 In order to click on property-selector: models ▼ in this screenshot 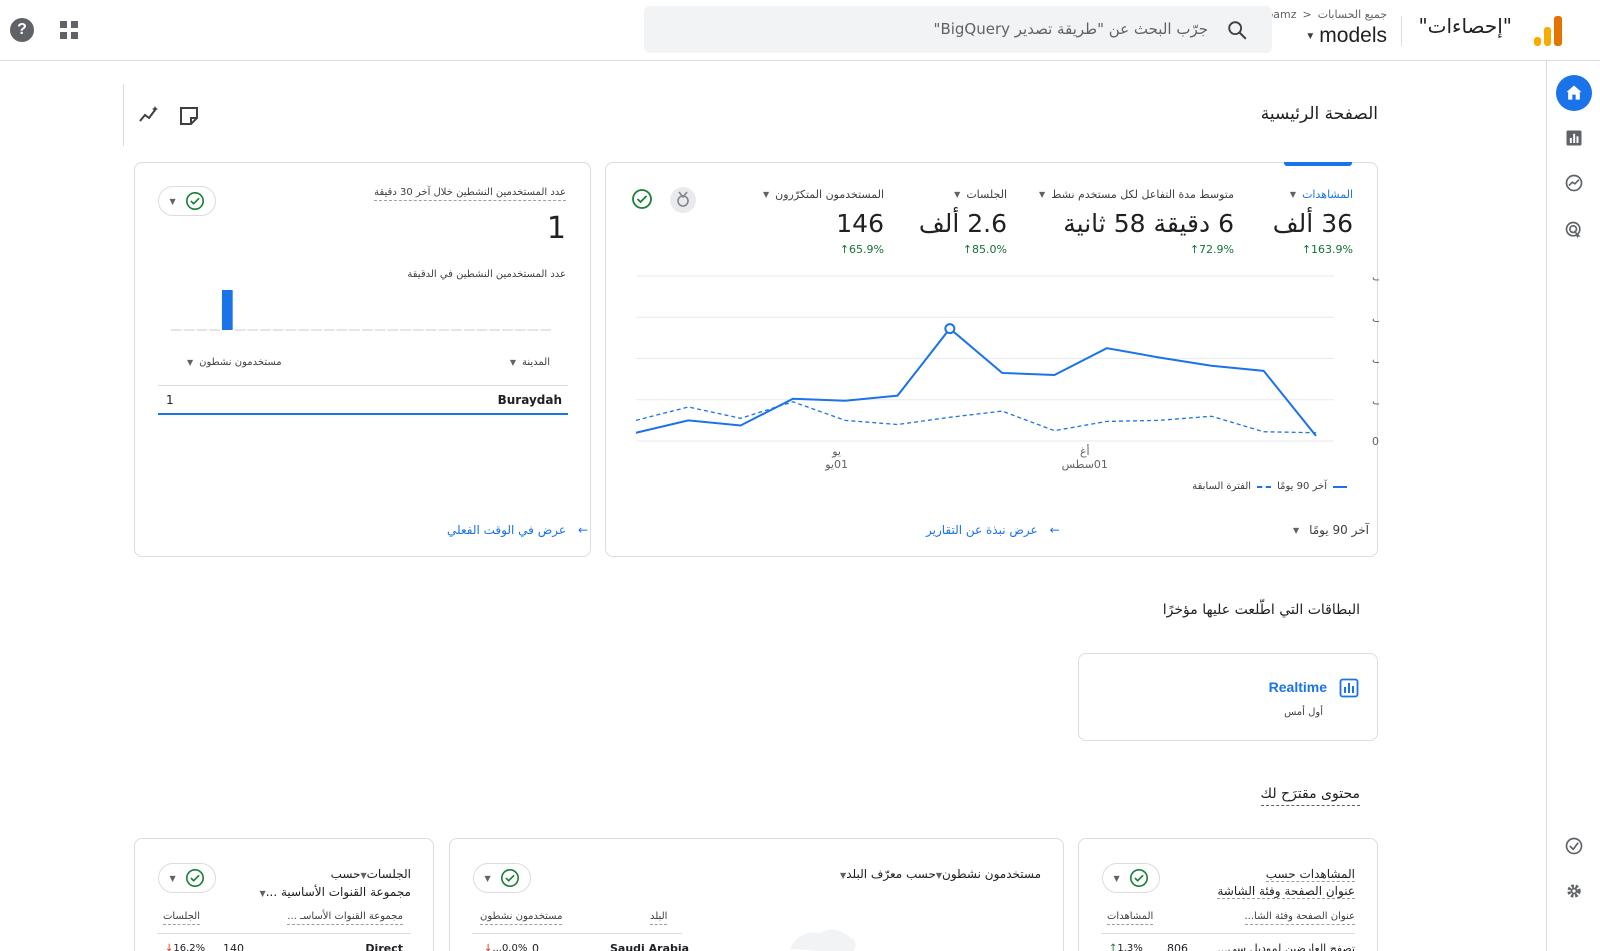, I will do `click(1346, 36)`.